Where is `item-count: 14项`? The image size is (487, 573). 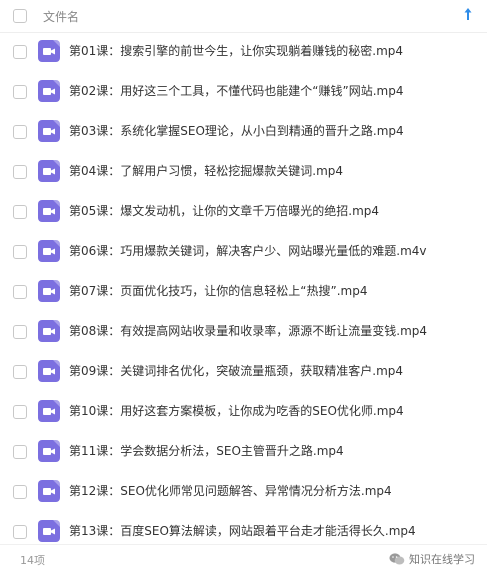
item-count: 14项 is located at coordinates (32, 560).